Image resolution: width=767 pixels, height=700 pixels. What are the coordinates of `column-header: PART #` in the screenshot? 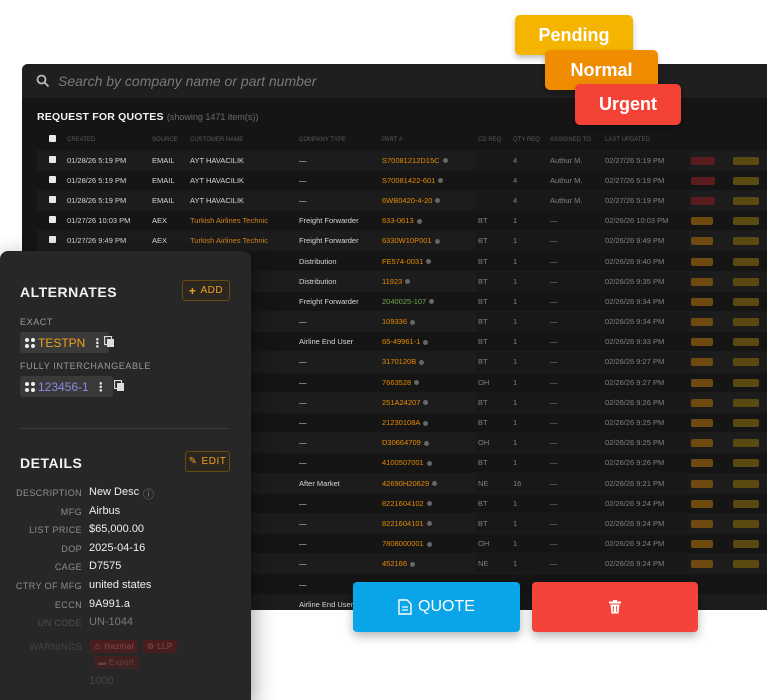 It's located at (428, 140).